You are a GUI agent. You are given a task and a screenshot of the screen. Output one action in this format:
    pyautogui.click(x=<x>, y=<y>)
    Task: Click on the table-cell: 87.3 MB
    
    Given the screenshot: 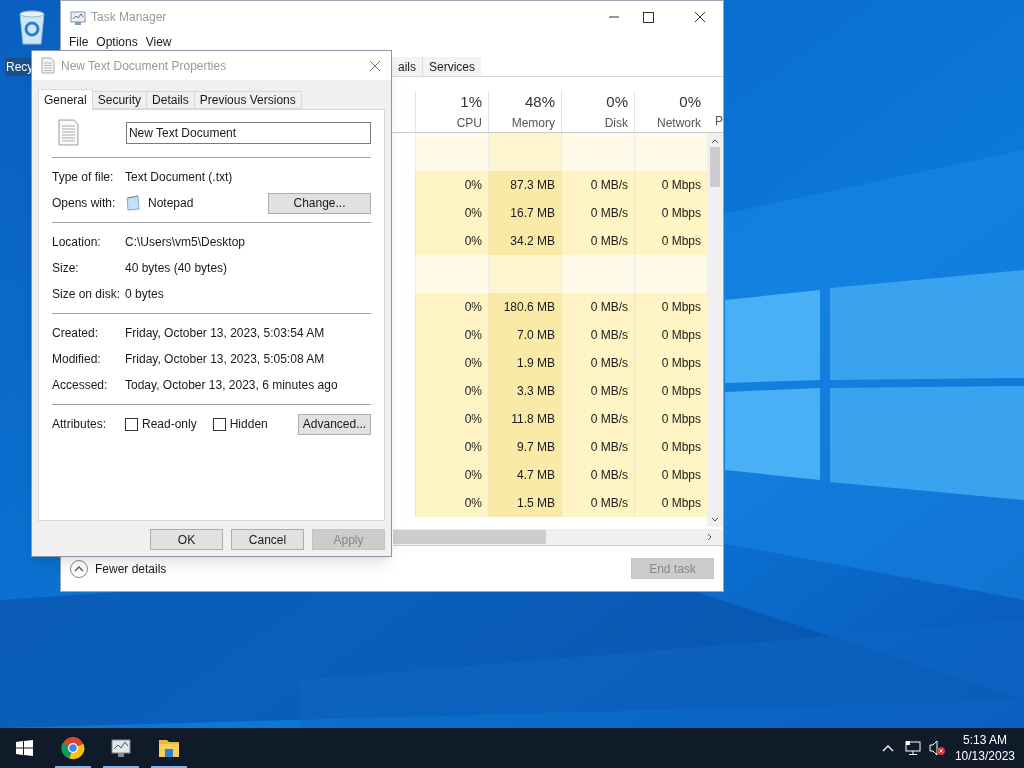 What is the action you would take?
    pyautogui.click(x=524, y=185)
    